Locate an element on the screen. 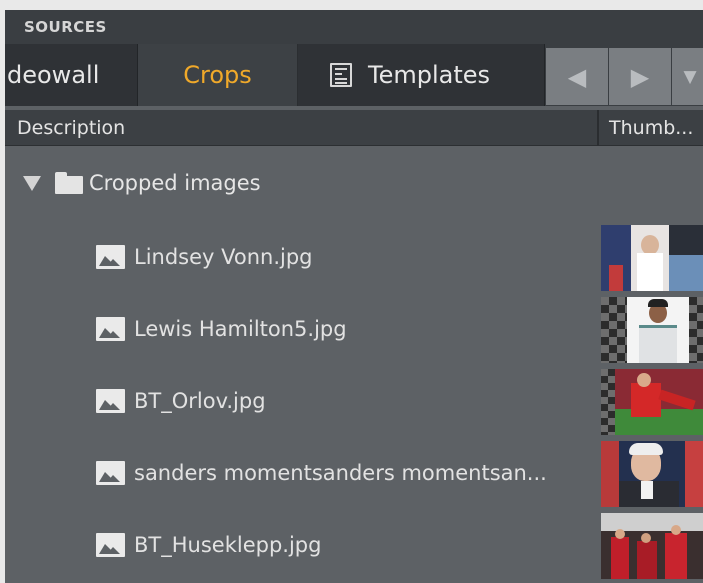 Image resolution: width=703 pixels, height=583 pixels. tree-folder-cropped-images: Cropped images is located at coordinates (205, 183).